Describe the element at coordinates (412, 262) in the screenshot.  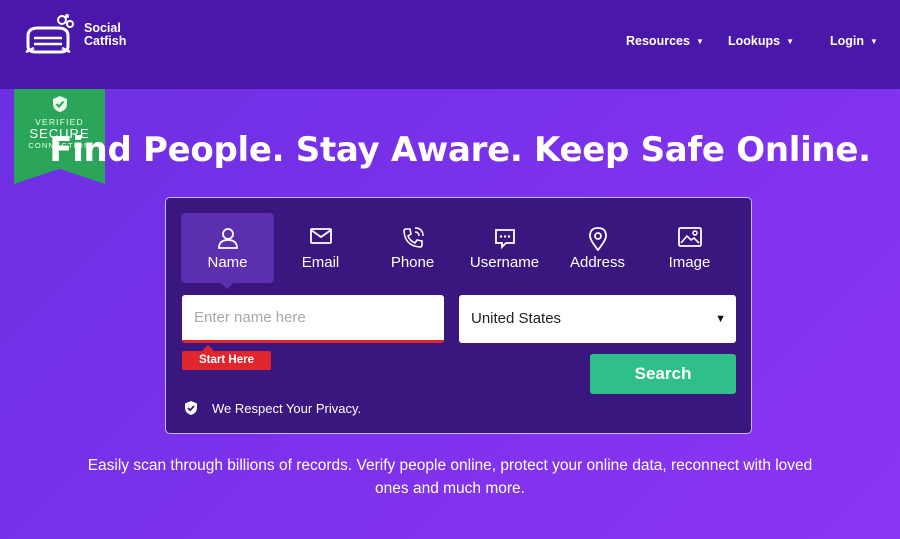
I see `tab-phone-label: Phone` at that location.